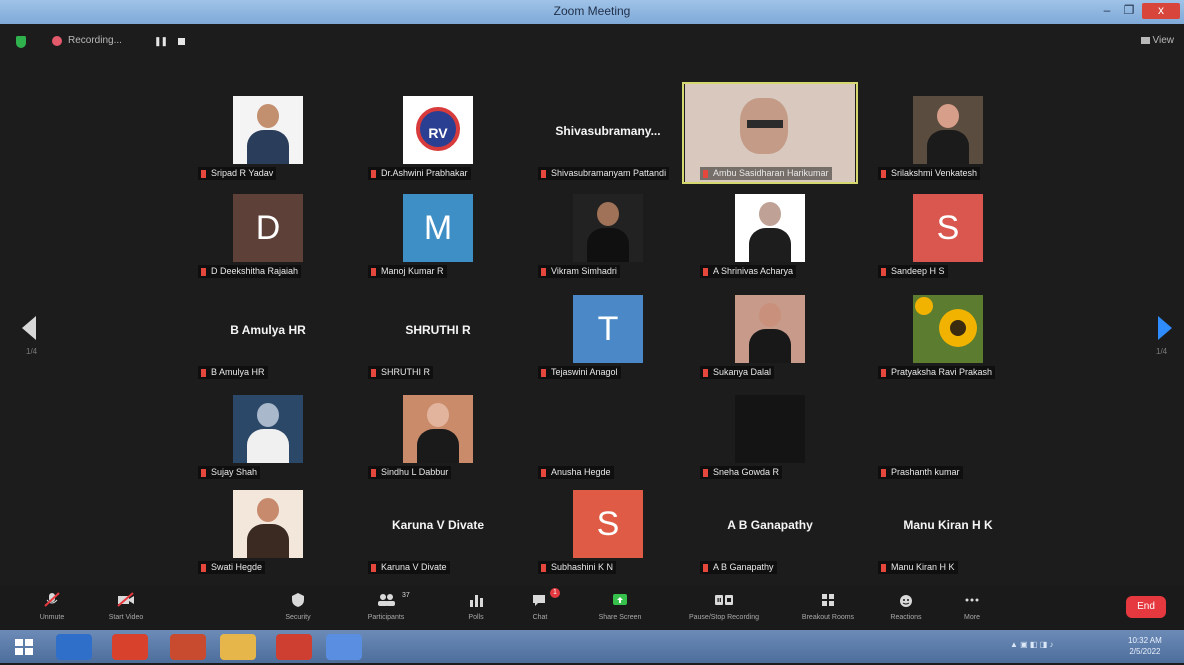  Describe the element at coordinates (438, 130) in the screenshot. I see `institution-logo: RV` at that location.